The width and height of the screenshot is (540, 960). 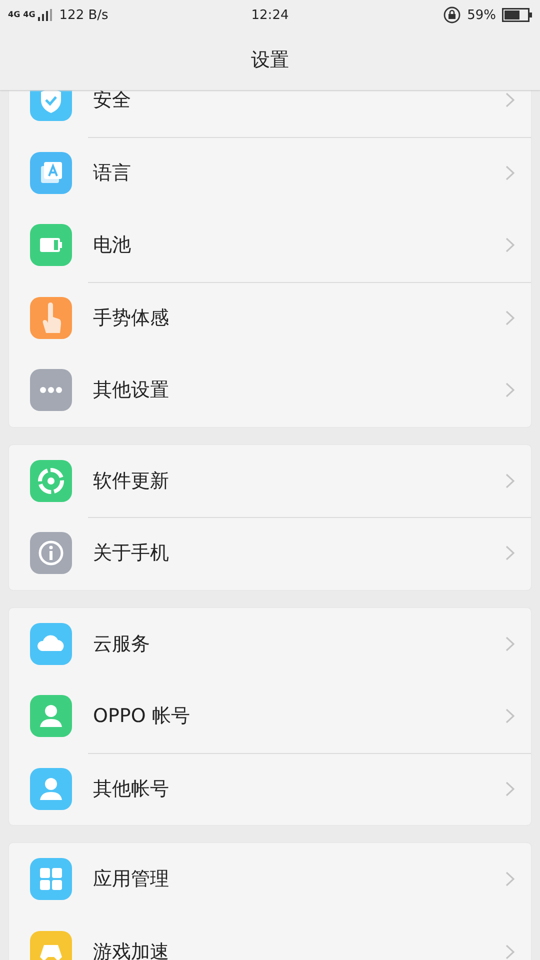 What do you see at coordinates (270, 553) in the screenshot?
I see `settings-item: 关于手机` at bounding box center [270, 553].